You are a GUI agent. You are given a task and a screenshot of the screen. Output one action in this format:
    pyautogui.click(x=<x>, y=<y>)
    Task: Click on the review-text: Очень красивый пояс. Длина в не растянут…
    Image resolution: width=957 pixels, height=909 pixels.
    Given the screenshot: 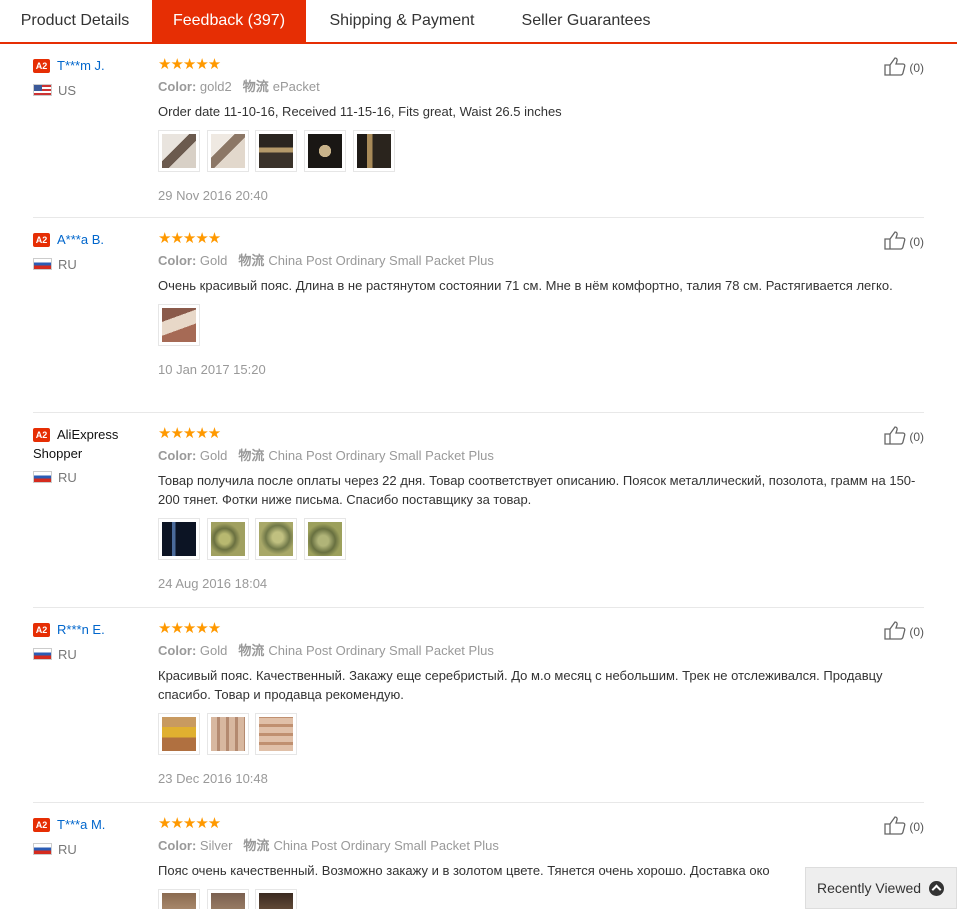 What is the action you would take?
    pyautogui.click(x=525, y=285)
    